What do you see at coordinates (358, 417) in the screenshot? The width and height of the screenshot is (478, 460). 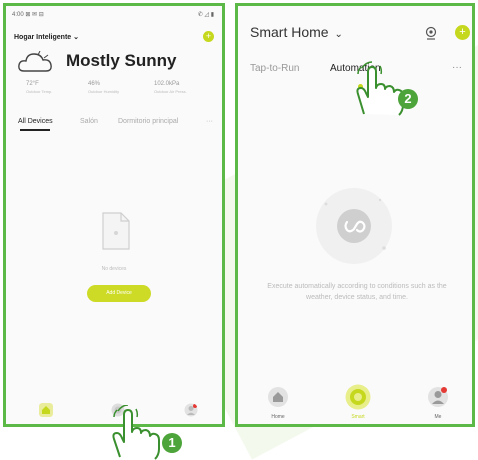 I see `nav-label: Smart` at bounding box center [358, 417].